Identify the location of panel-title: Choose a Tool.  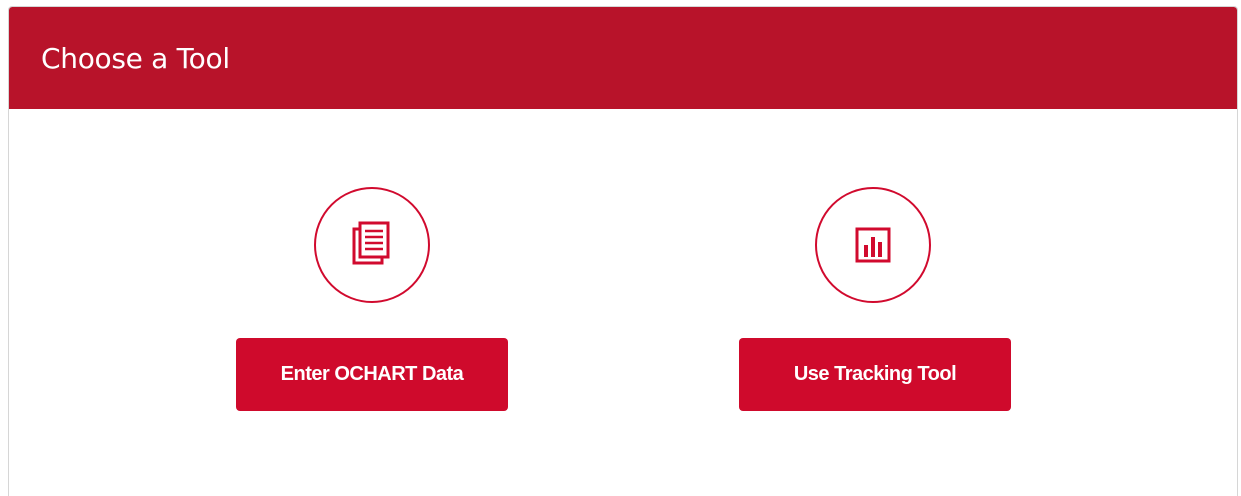
(135, 58).